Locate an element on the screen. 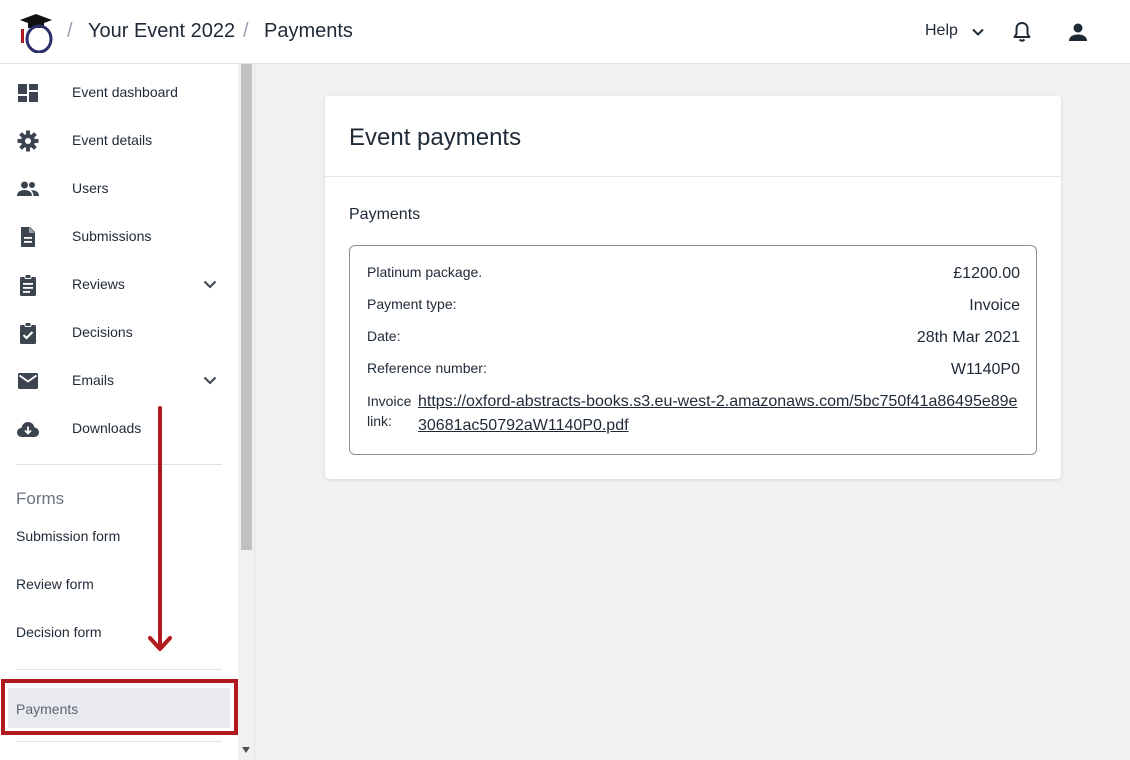 This screenshot has width=1130, height=760. clipboard-icon is located at coordinates (28, 285).